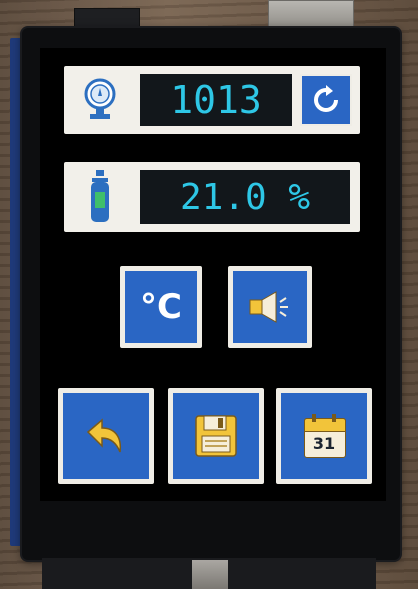 This screenshot has height=589, width=418. What do you see at coordinates (100, 197) in the screenshot?
I see `oxygen-cylinder-icon` at bounding box center [100, 197].